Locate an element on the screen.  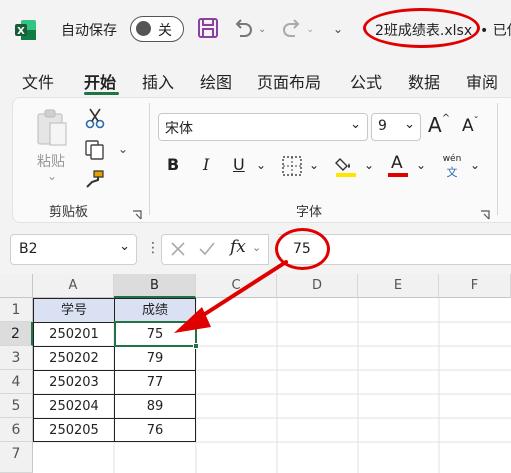
fill-color-dropdown-icon: ⌄ is located at coordinates (369, 165).